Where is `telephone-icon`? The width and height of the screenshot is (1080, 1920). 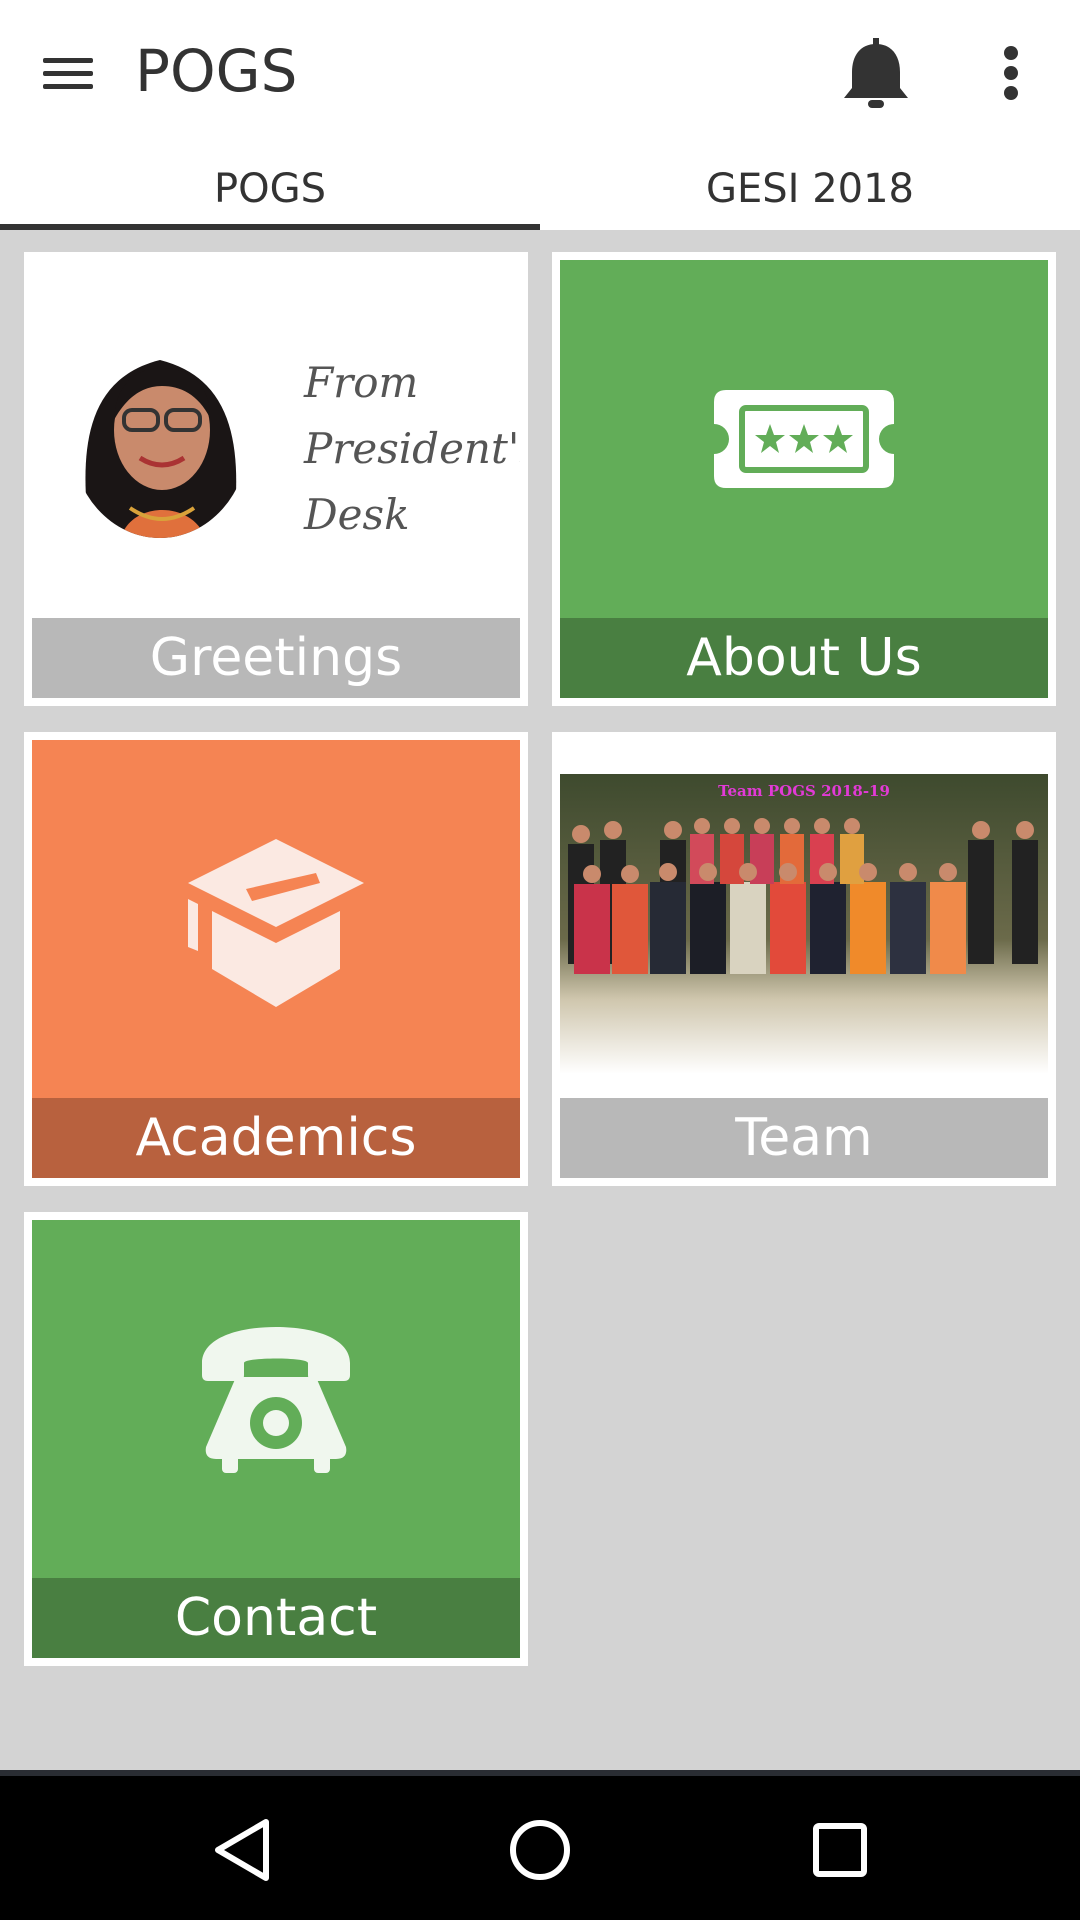 telephone-icon is located at coordinates (276, 1400).